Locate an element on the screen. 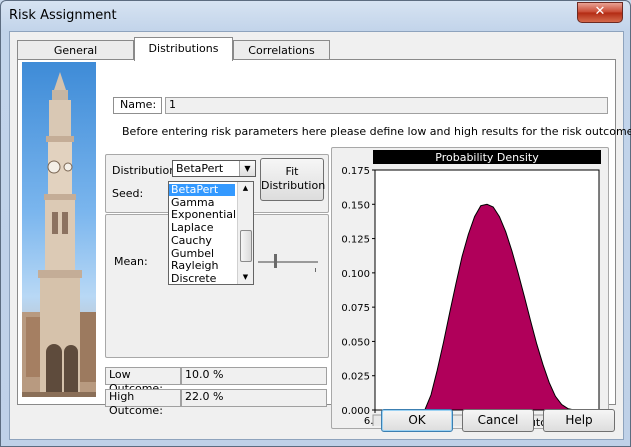 This screenshot has width=631, height=447. help-button: Help is located at coordinates (579, 420).